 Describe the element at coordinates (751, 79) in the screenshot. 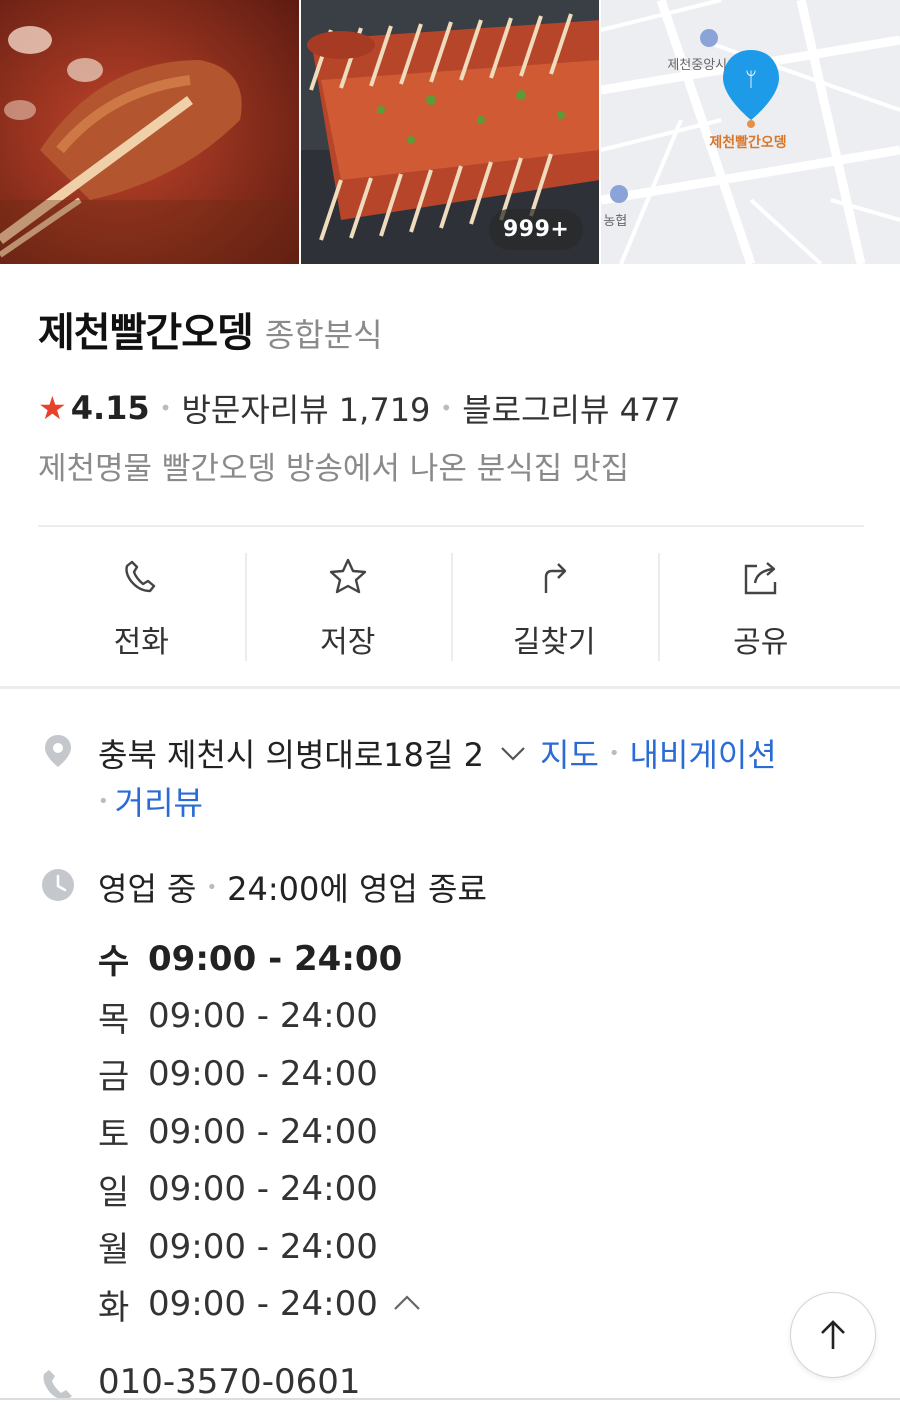

I see `svg-text: ᛘ` at that location.